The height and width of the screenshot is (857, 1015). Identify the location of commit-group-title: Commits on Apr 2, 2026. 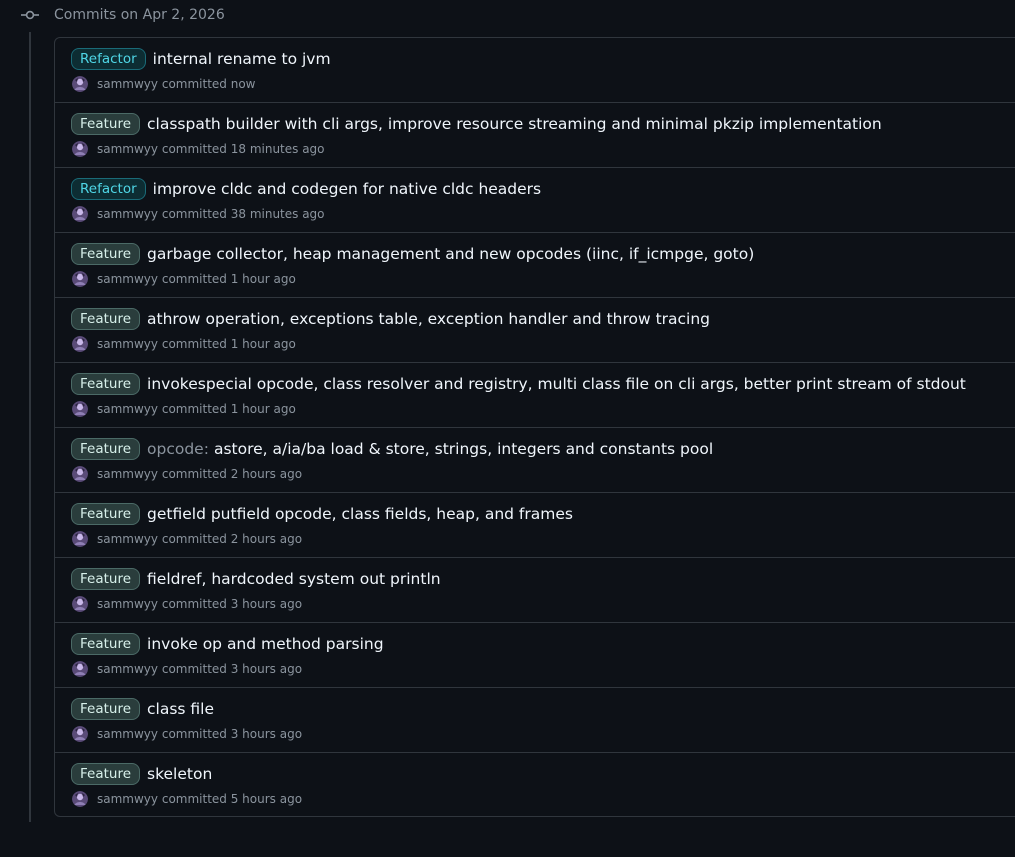
(139, 15).